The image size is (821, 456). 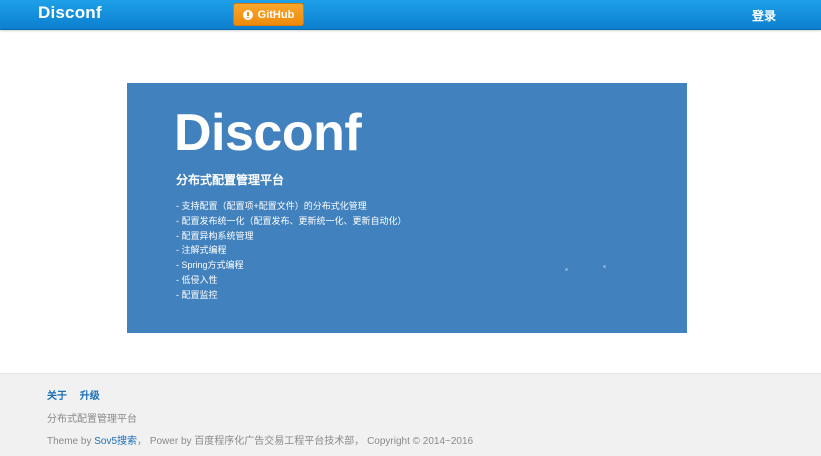 I want to click on github-button: GitHub, so click(x=268, y=14).